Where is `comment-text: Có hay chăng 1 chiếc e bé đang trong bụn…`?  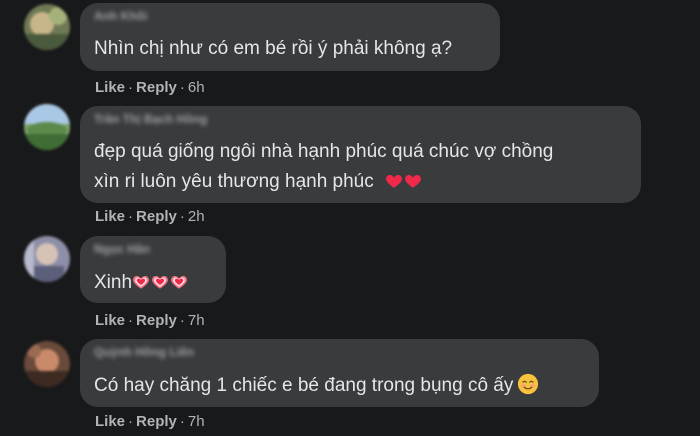
comment-text: Có hay chăng 1 chiếc e bé đang trong bụn… is located at coordinates (316, 385).